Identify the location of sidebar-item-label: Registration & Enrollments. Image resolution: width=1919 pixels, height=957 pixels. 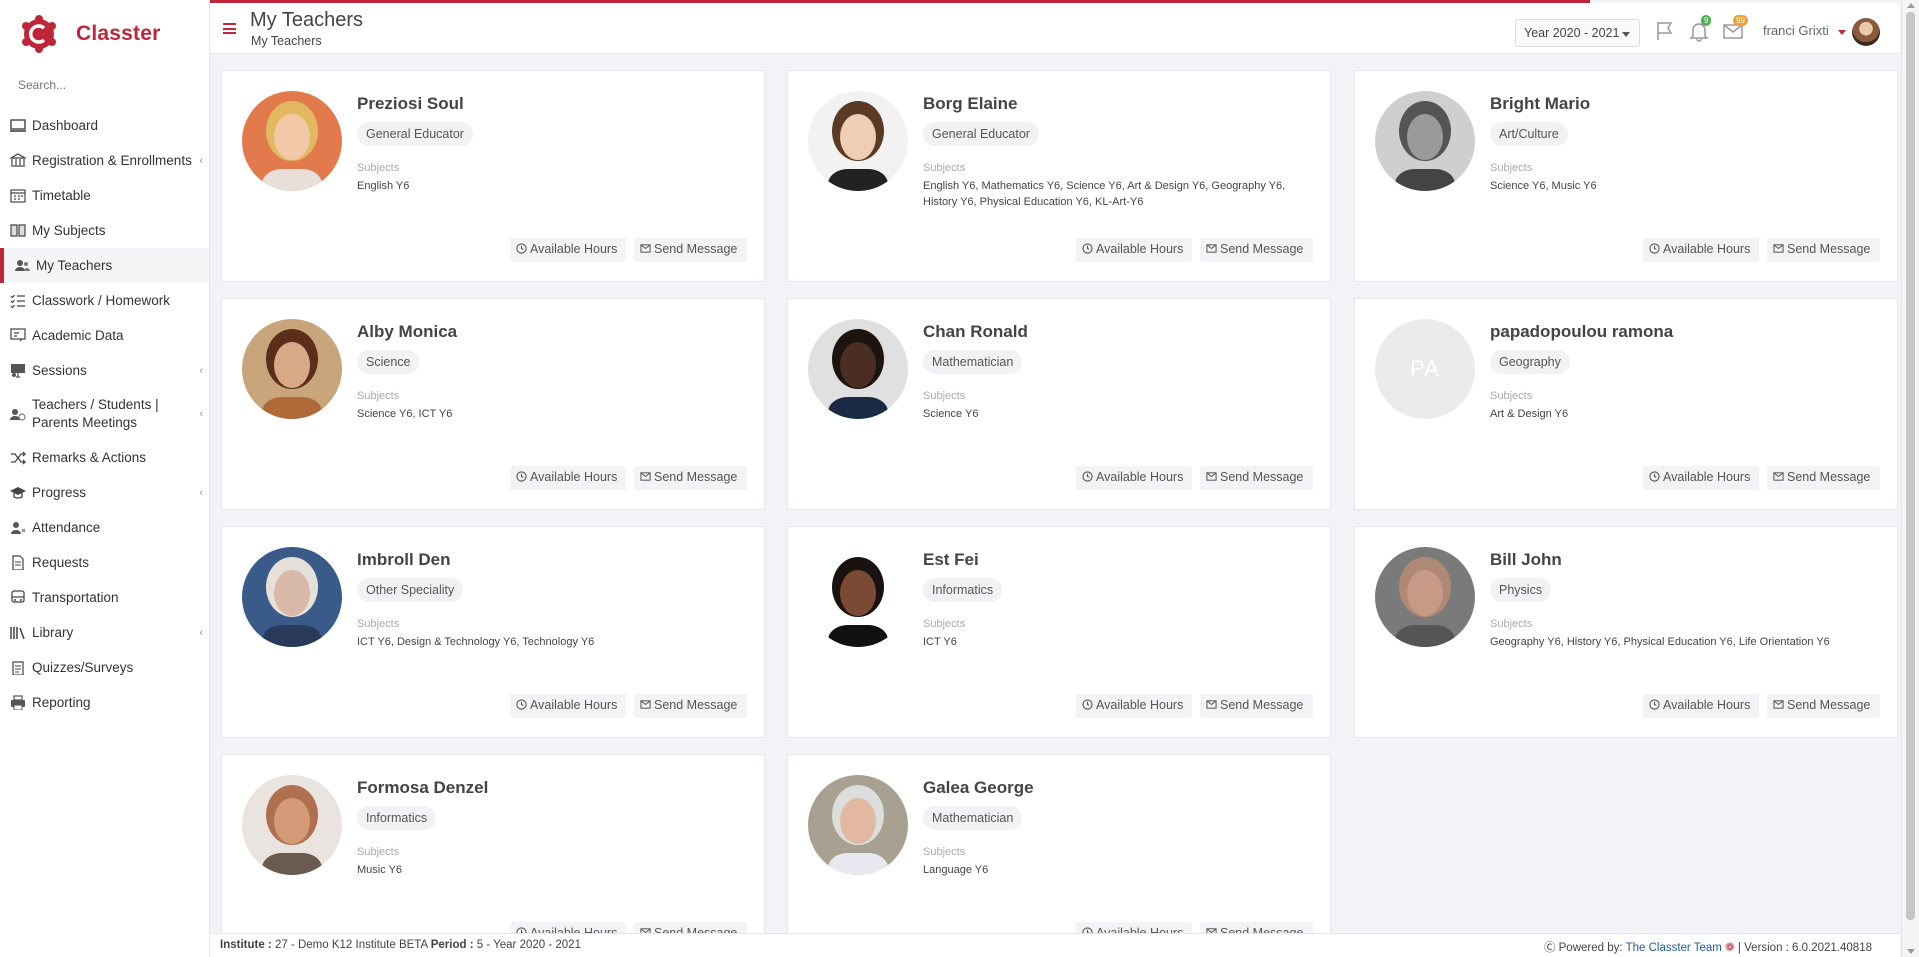
(112, 160).